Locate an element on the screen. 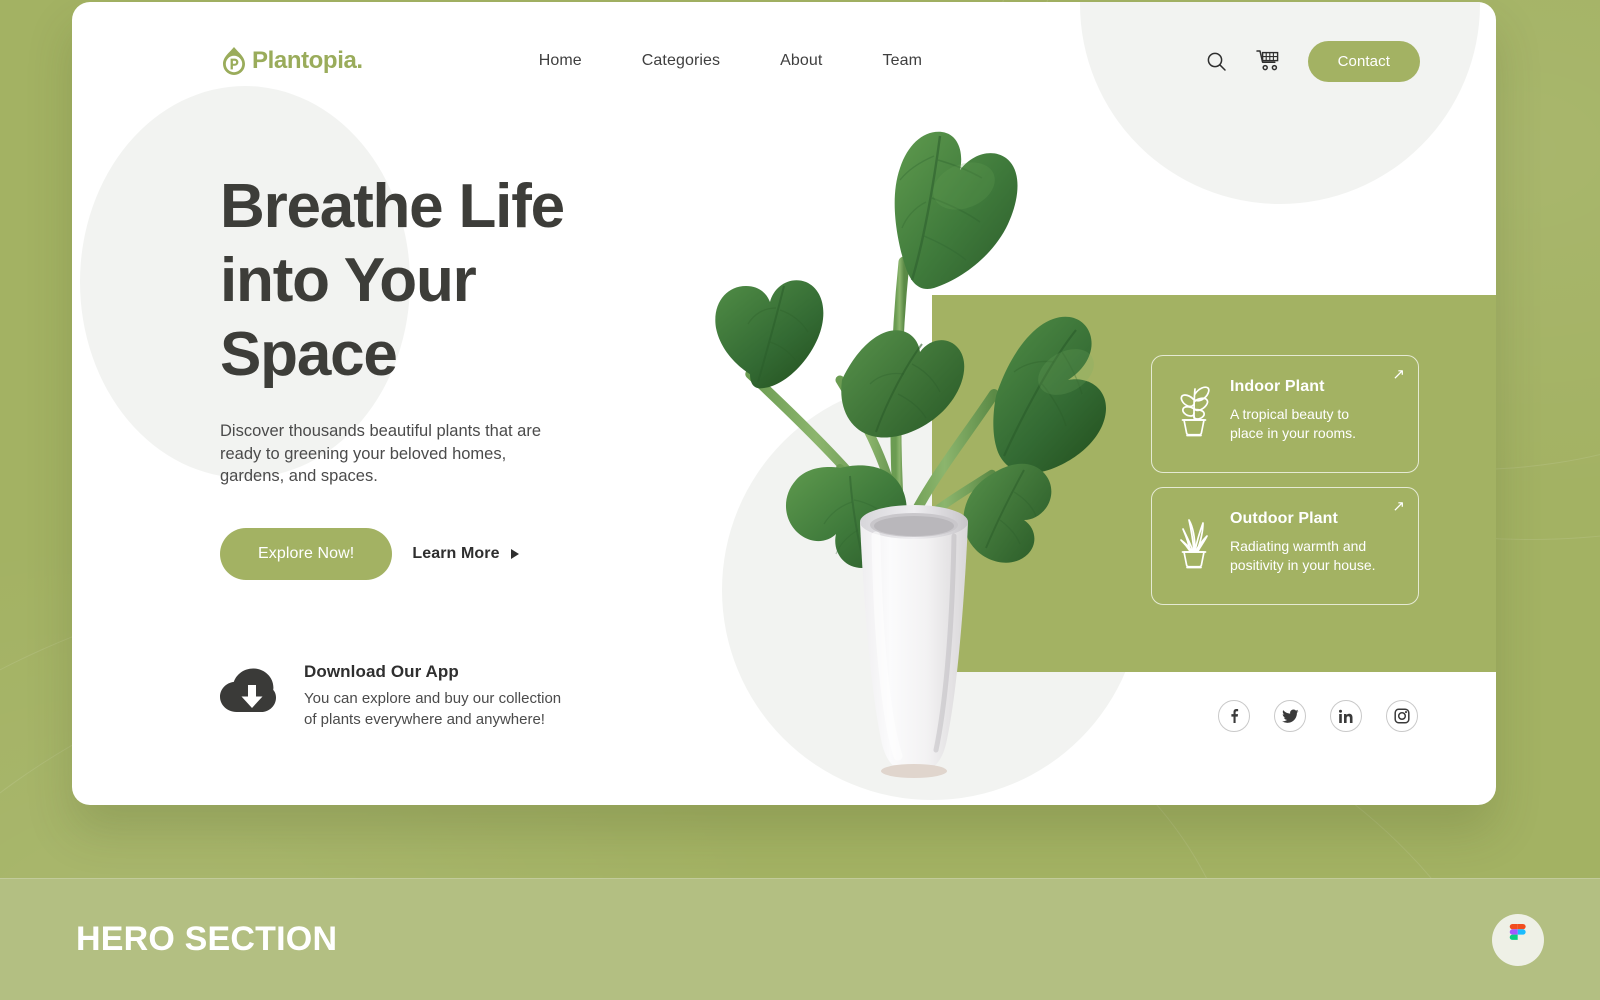 The width and height of the screenshot is (1600, 1000). page-title: Breathe Life into Your Space is located at coordinates (440, 281).